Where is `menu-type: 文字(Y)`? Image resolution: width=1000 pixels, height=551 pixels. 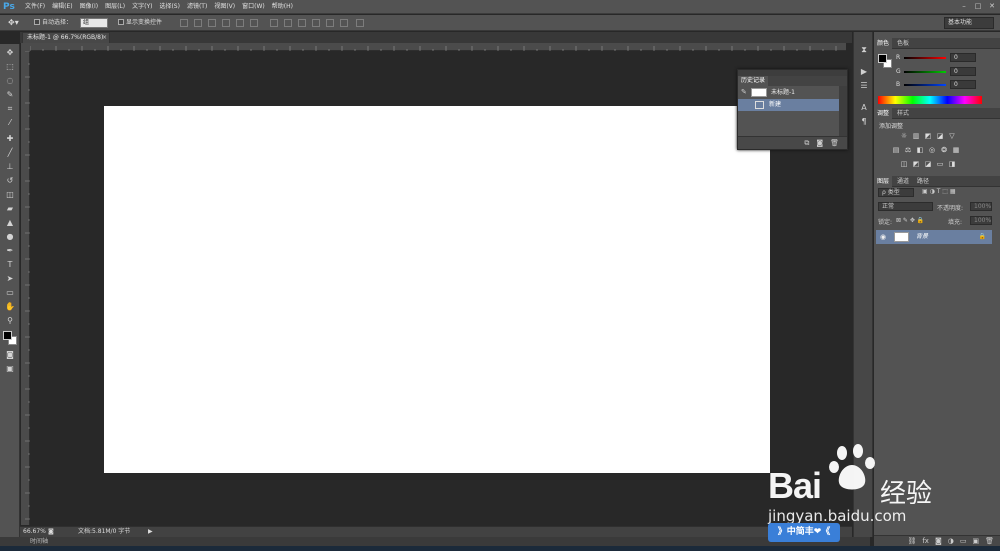 menu-type: 文字(Y) is located at coordinates (142, 7).